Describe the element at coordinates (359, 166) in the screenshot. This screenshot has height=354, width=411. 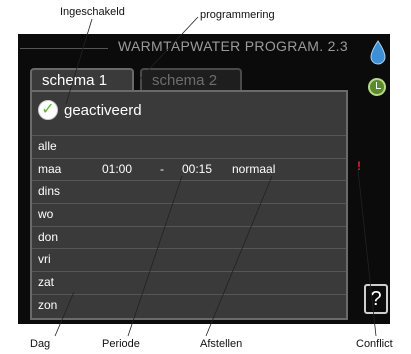
I see `conflict-marker: !` at that location.